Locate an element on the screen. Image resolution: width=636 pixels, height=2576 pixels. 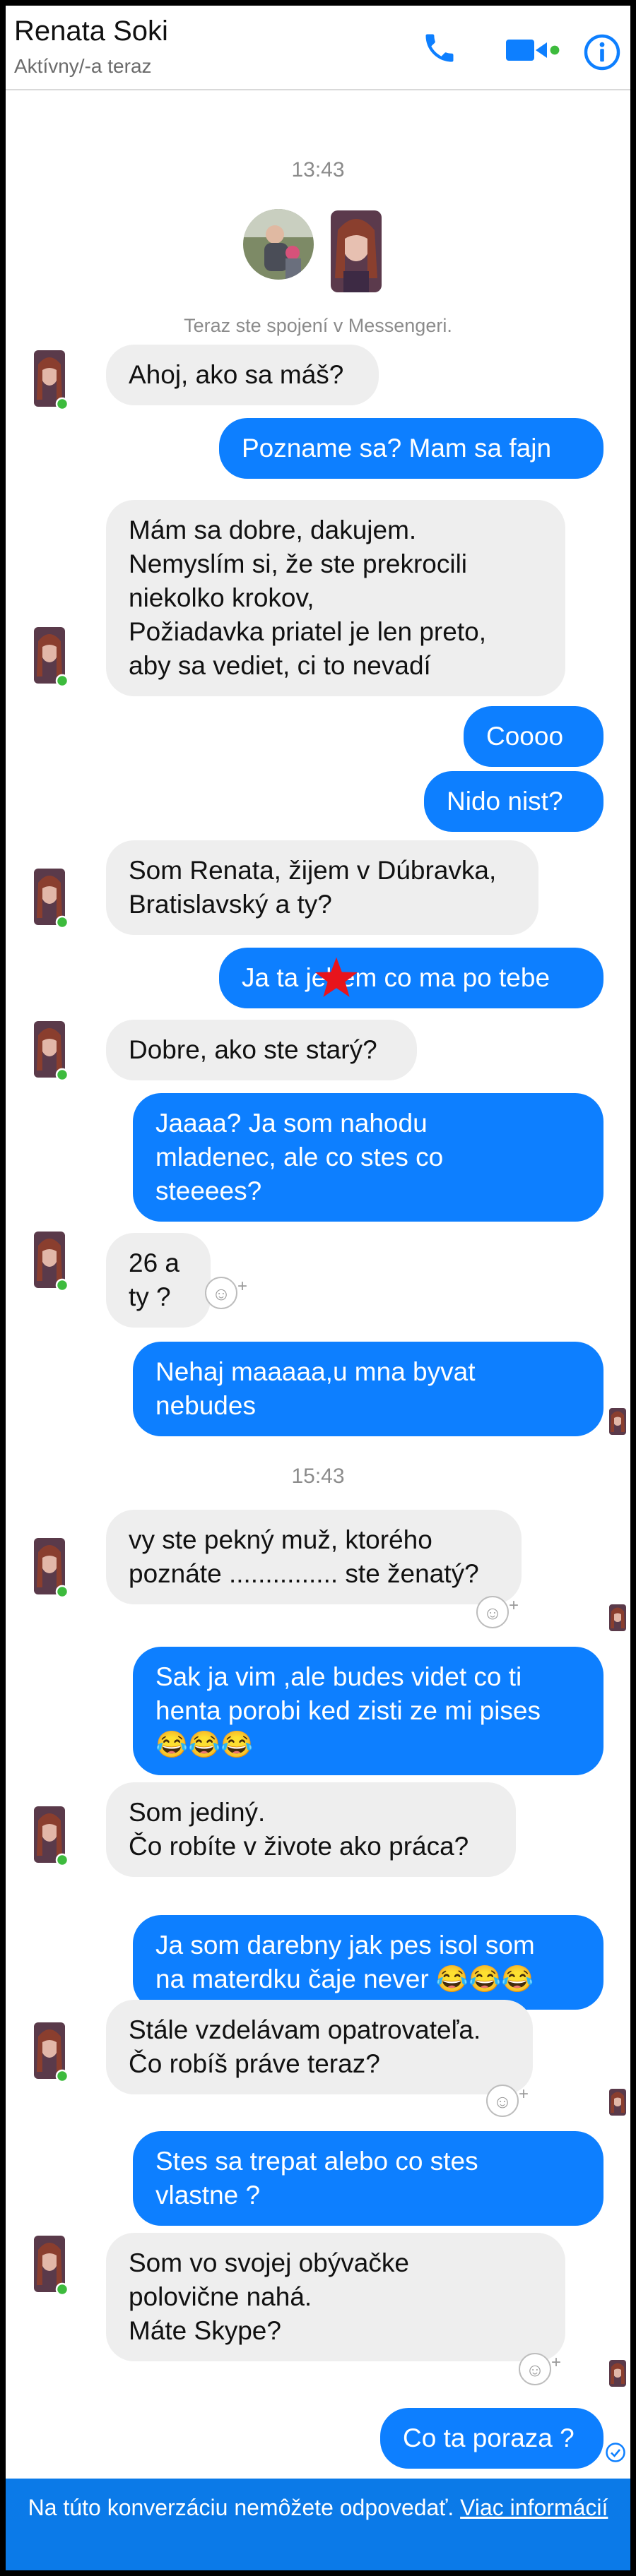
message-outgoing: Nehaj maaaaa,u mna byvat nebudes is located at coordinates (368, 1389).